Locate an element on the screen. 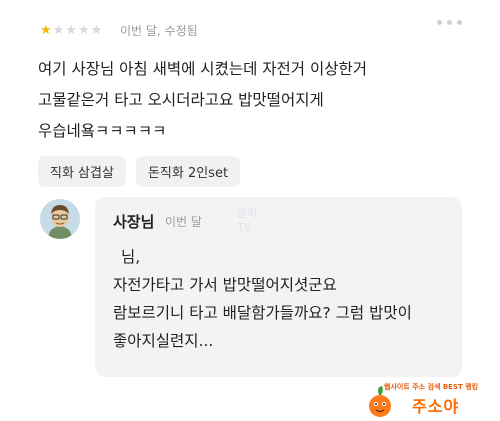 This screenshot has width=500, height=421. watermark: 클릭 TV is located at coordinates (247, 221).